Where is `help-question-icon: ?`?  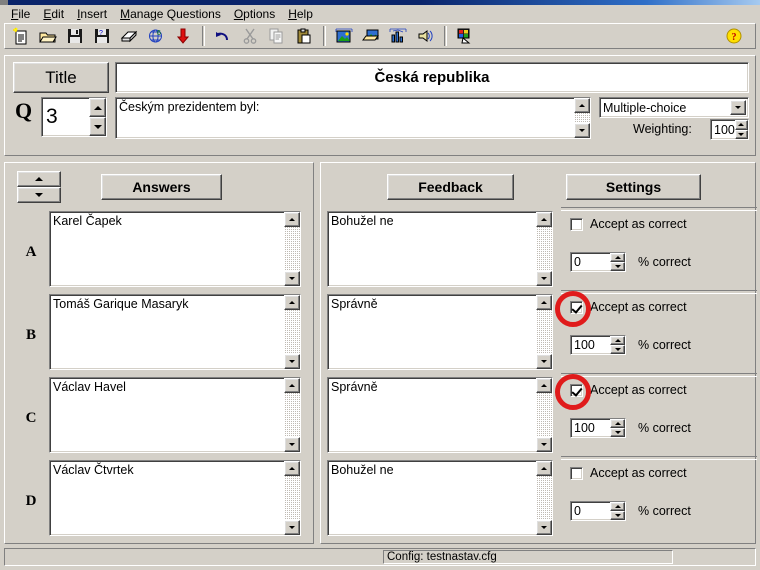
help-question-icon: ? is located at coordinates (734, 36).